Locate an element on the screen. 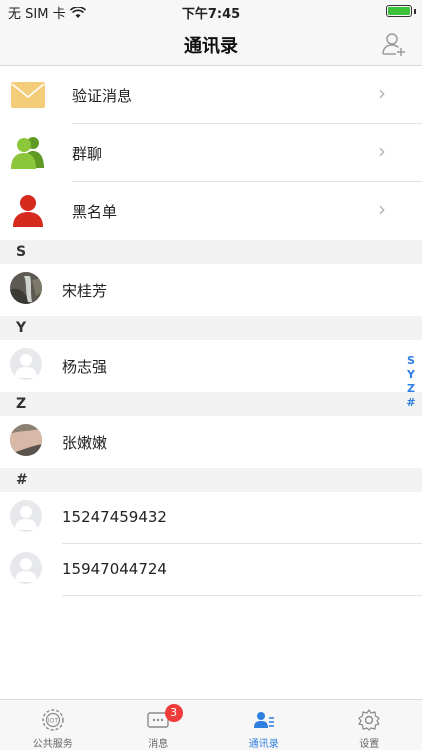 This screenshot has height=750, width=422. index-letter-y: Y is located at coordinates (411, 375).